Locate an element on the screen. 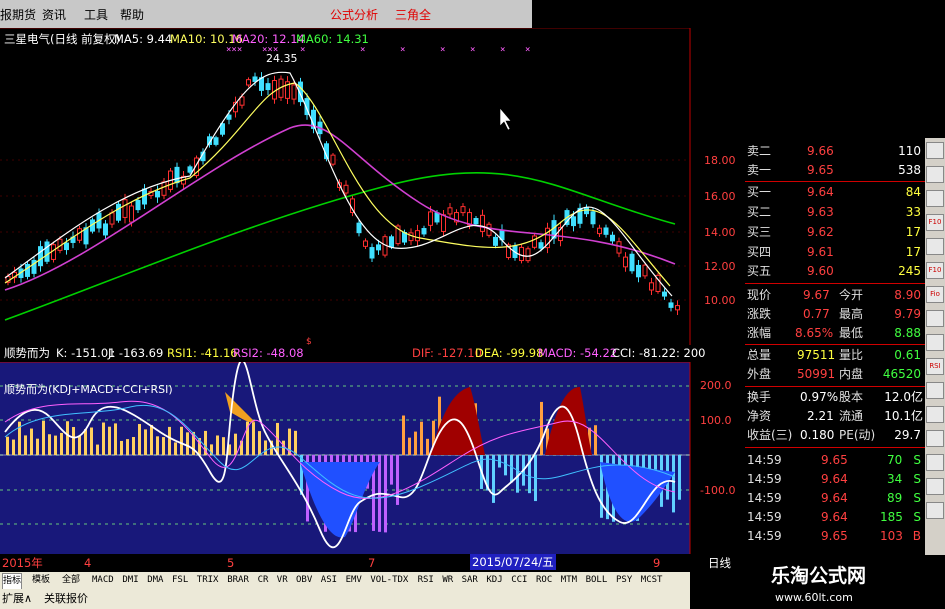 The height and width of the screenshot is (609, 945). menu-tools: 工具 is located at coordinates (96, 14).